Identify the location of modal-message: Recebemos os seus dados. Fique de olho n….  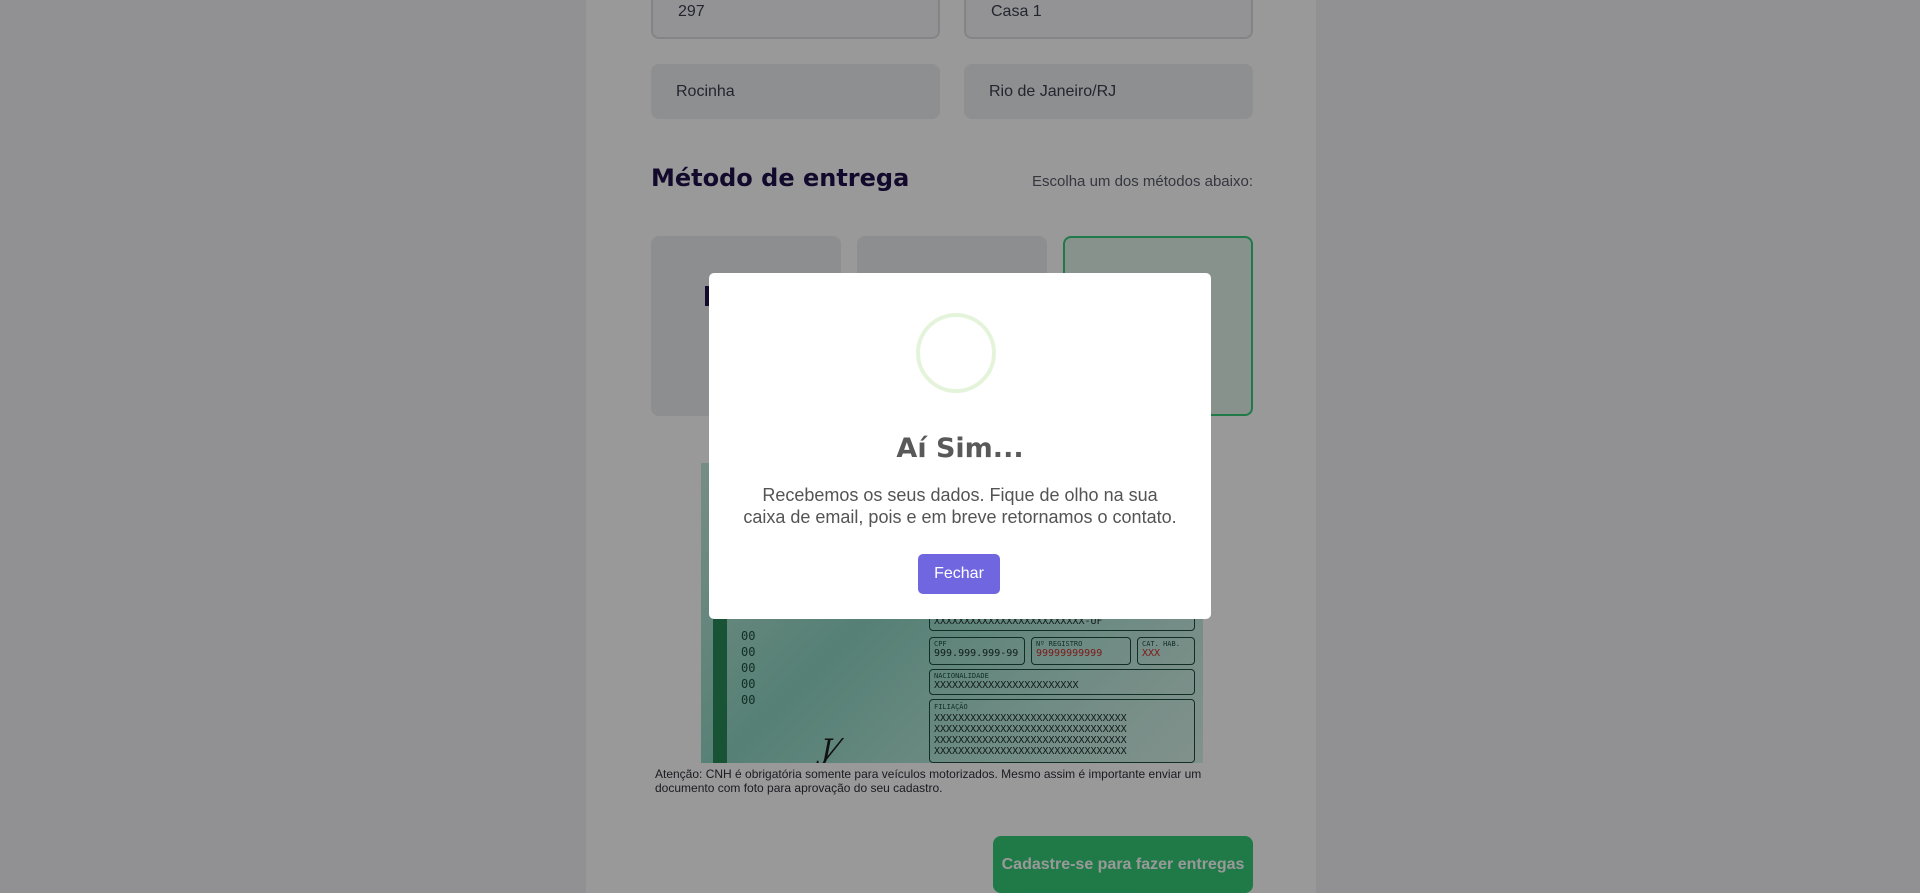
(960, 506).